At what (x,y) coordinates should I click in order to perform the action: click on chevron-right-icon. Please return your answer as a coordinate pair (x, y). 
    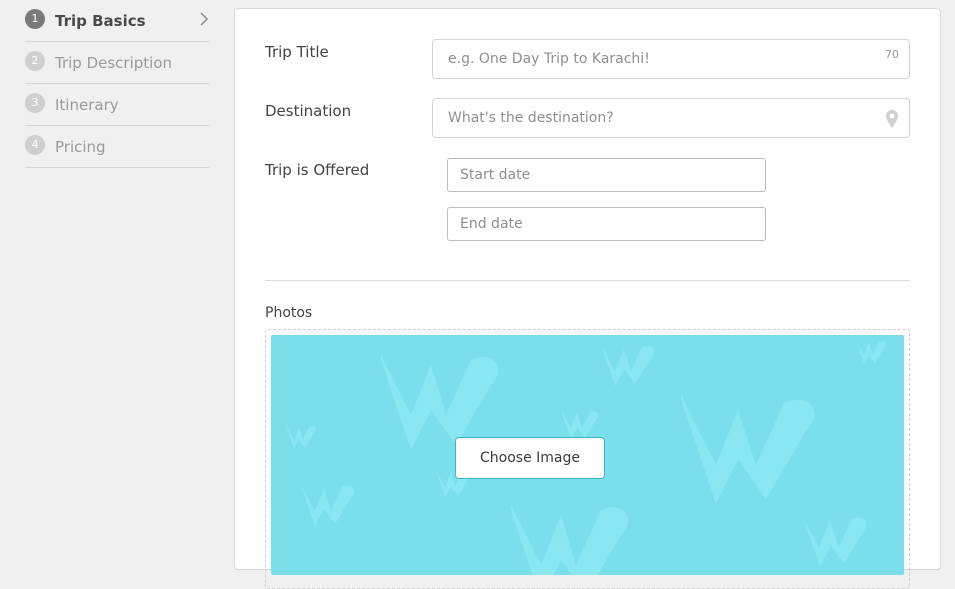
    Looking at the image, I should click on (204, 19).